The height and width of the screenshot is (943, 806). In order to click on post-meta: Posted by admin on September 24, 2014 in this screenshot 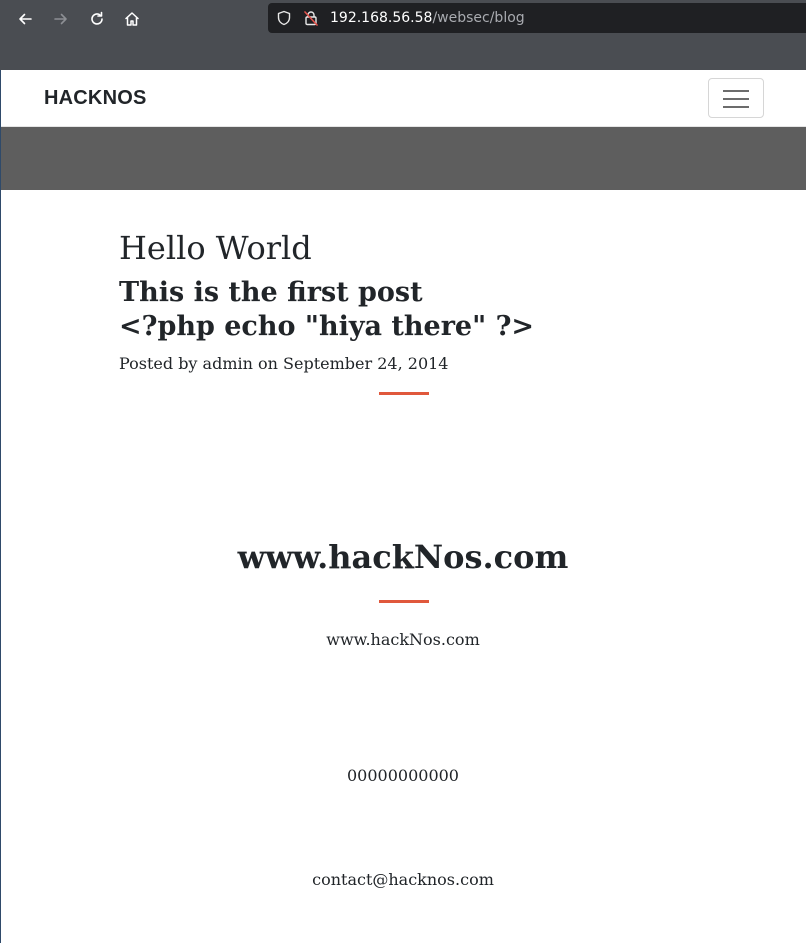, I will do `click(284, 363)`.